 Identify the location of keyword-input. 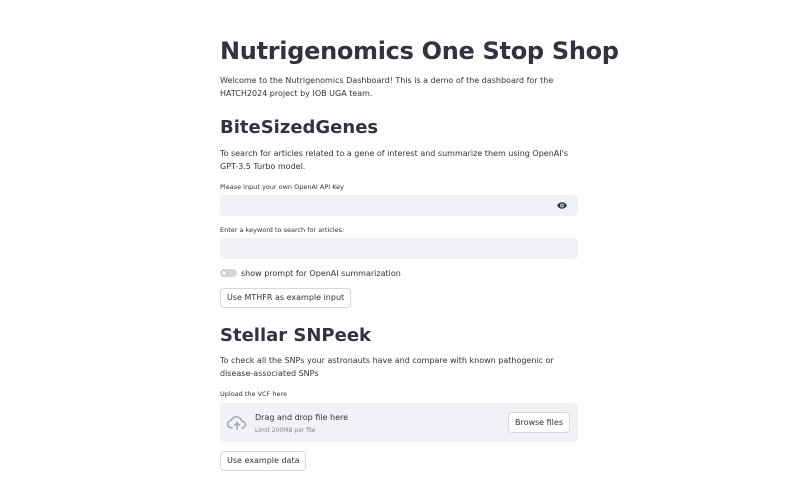
(388, 250).